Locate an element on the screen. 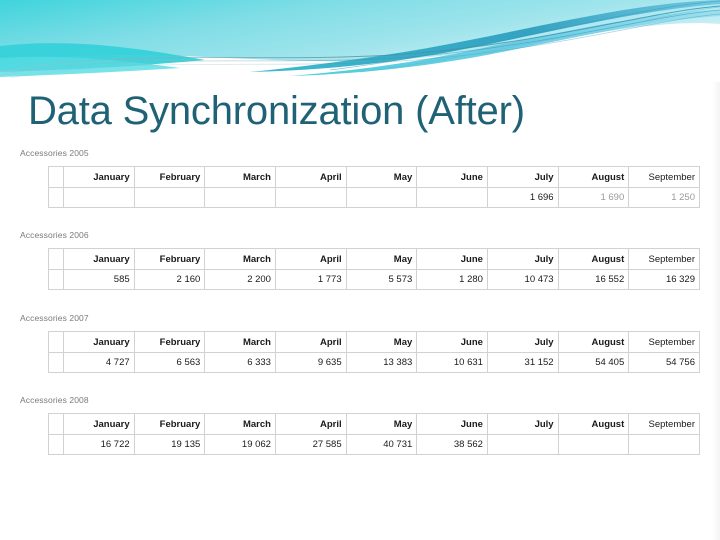  table-cell-february: 19 135 is located at coordinates (169, 444).